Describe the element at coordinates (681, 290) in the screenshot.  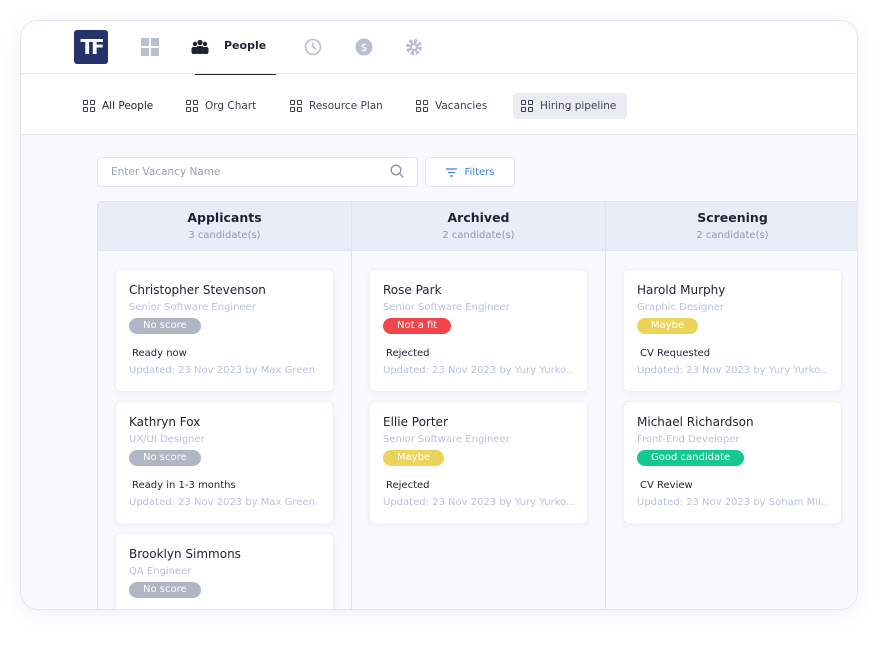
I see `candidate-name: Harold Murphy` at that location.